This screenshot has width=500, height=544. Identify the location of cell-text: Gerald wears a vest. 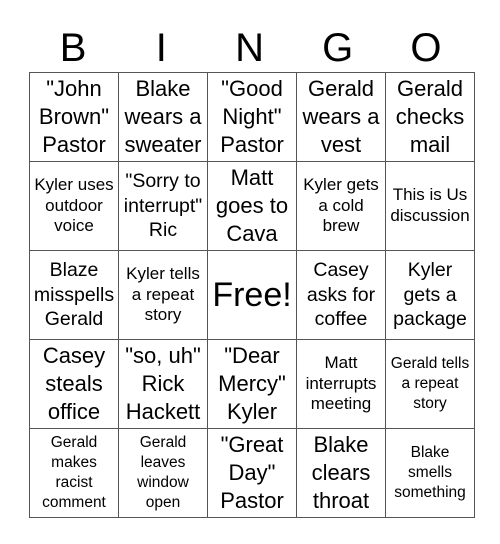
(341, 116).